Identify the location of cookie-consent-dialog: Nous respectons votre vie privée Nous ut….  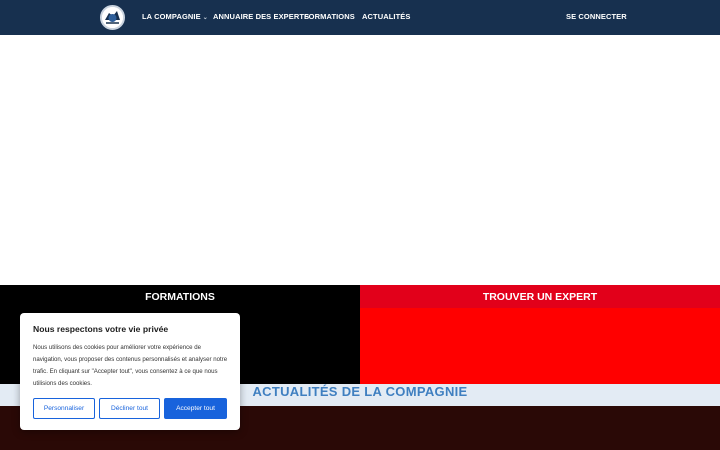
(130, 371).